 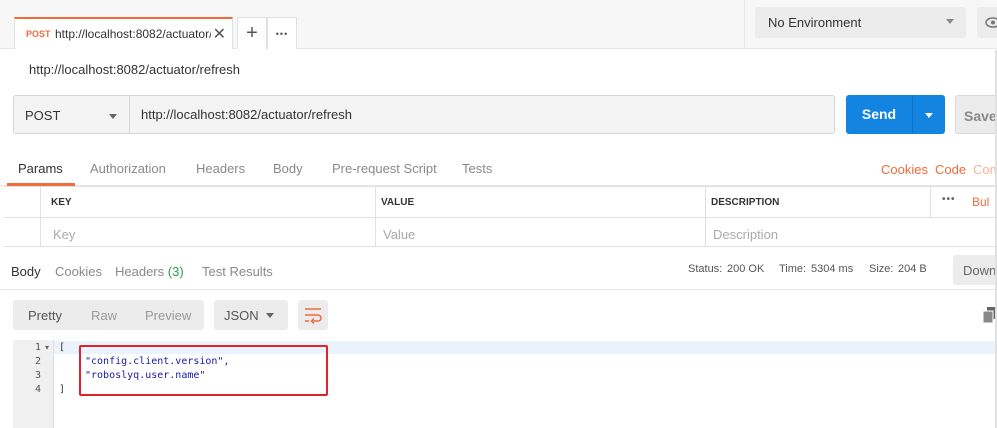 What do you see at coordinates (477, 168) in the screenshot?
I see `tab-tests: Tests` at bounding box center [477, 168].